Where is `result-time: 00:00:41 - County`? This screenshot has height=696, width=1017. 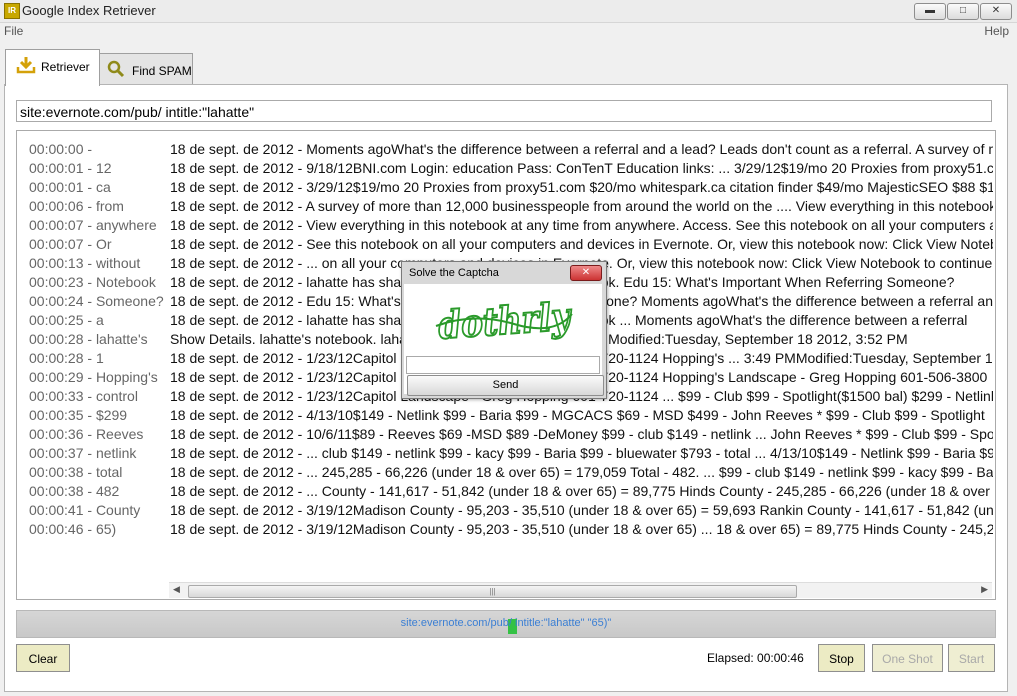
result-time: 00:00:41 - County is located at coordinates (85, 510).